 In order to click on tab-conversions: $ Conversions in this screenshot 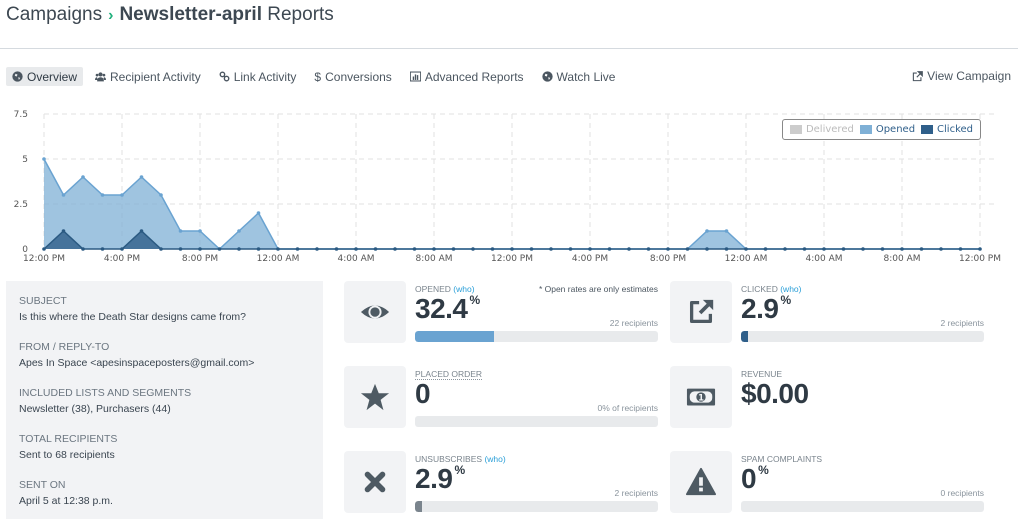, I will do `click(352, 76)`.